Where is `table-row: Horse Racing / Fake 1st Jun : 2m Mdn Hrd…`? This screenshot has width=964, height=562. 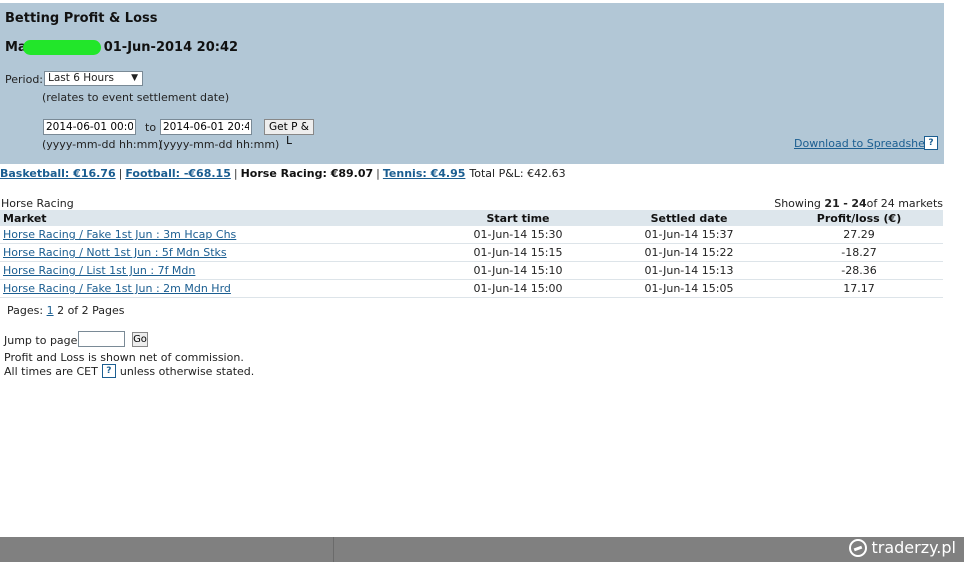 table-row: Horse Racing / Fake 1st Jun : 2m Mdn Hrd… is located at coordinates (471, 288).